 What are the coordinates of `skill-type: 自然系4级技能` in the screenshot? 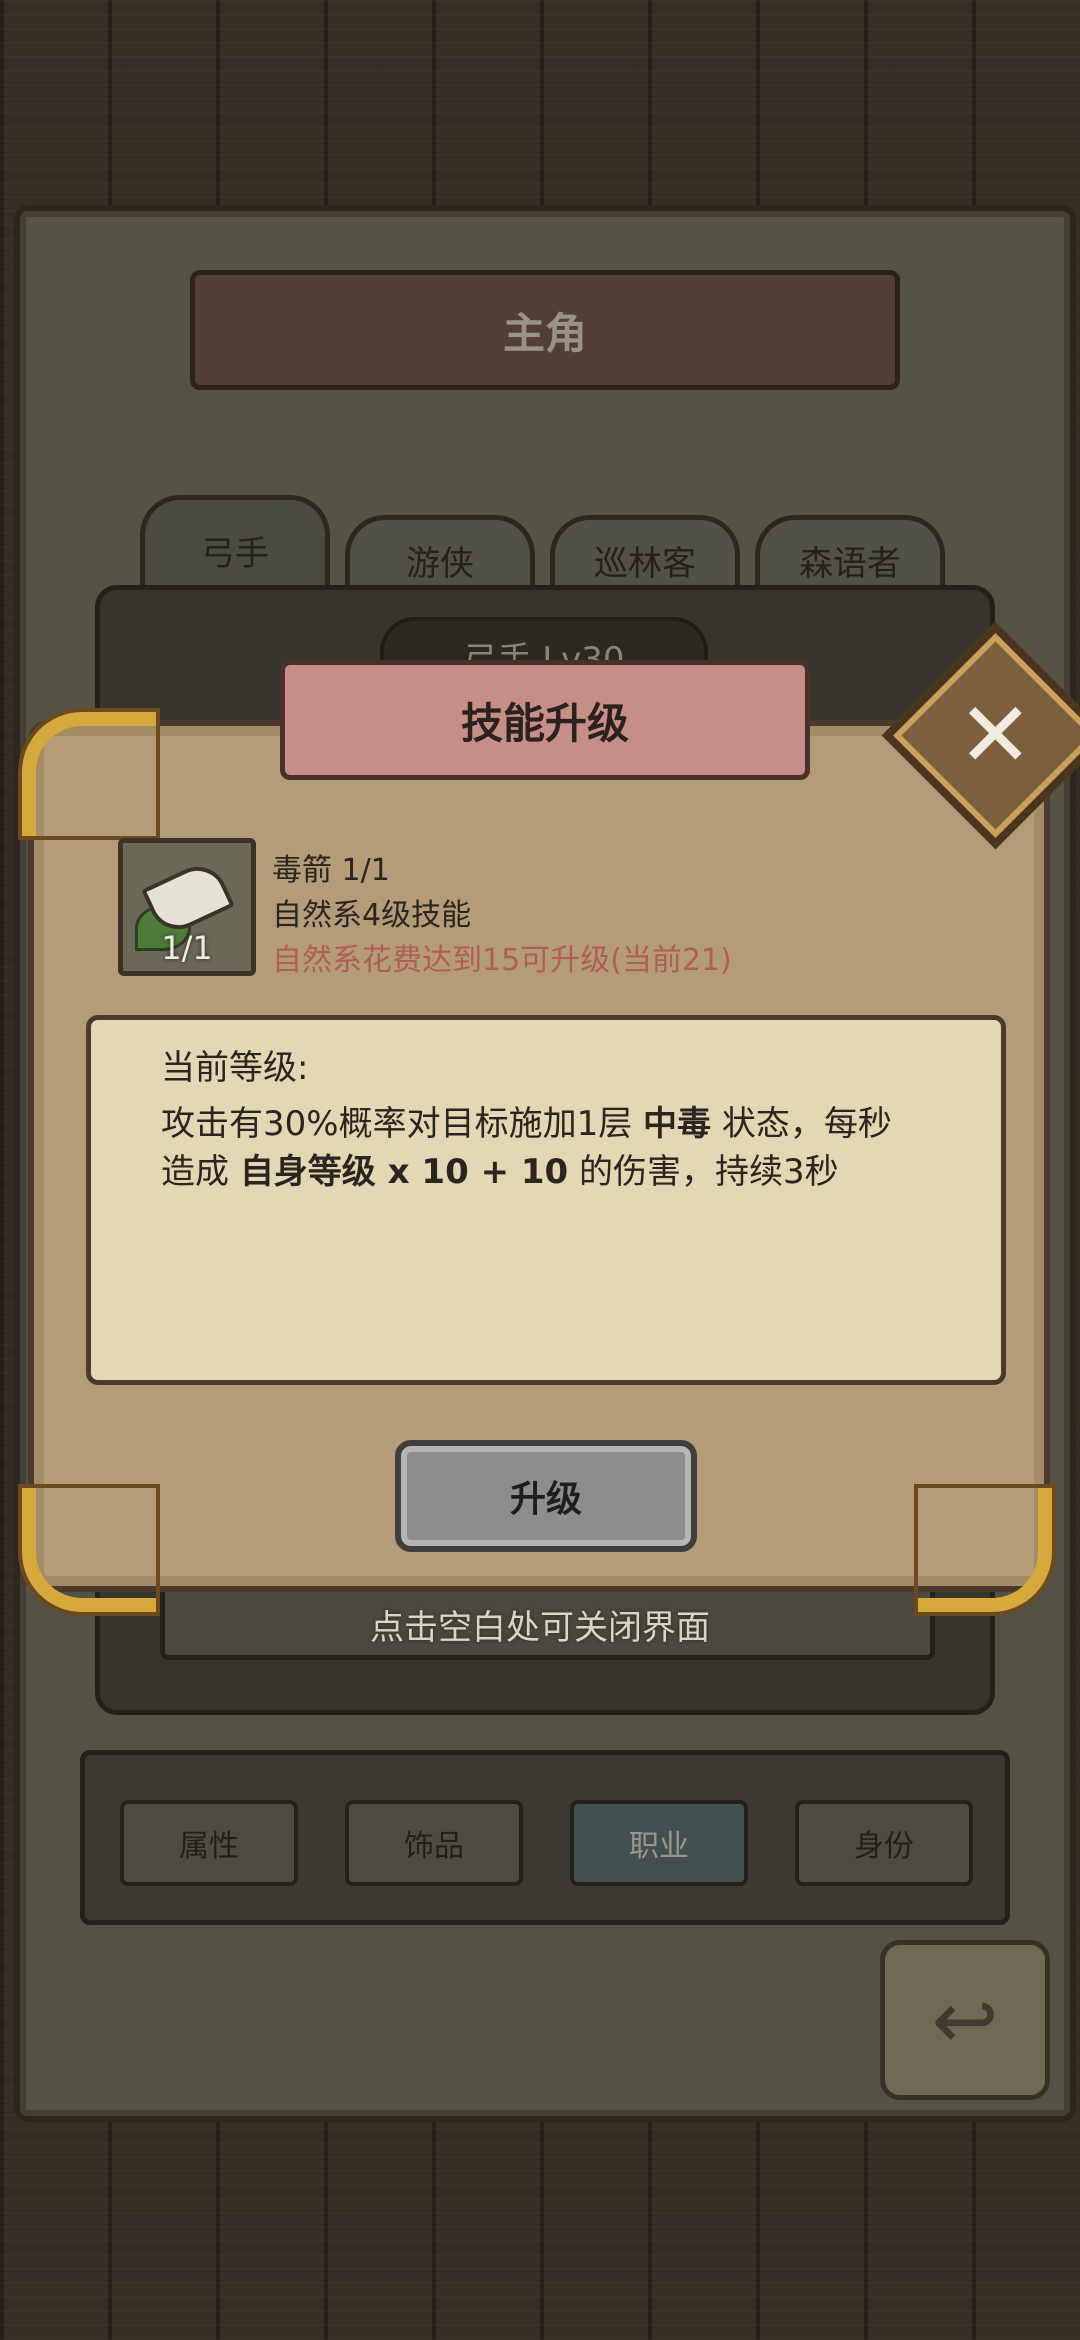 It's located at (372, 915).